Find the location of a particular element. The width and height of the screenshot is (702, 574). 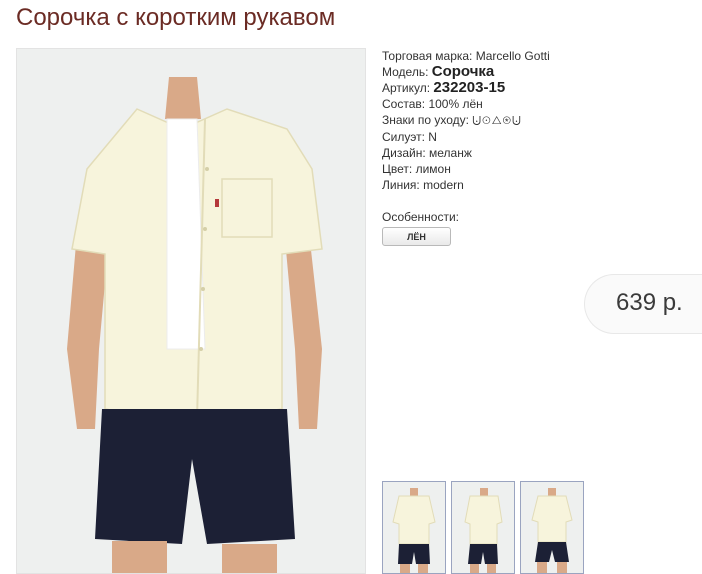

model-row: Модель: Сорочка is located at coordinates (532, 72).